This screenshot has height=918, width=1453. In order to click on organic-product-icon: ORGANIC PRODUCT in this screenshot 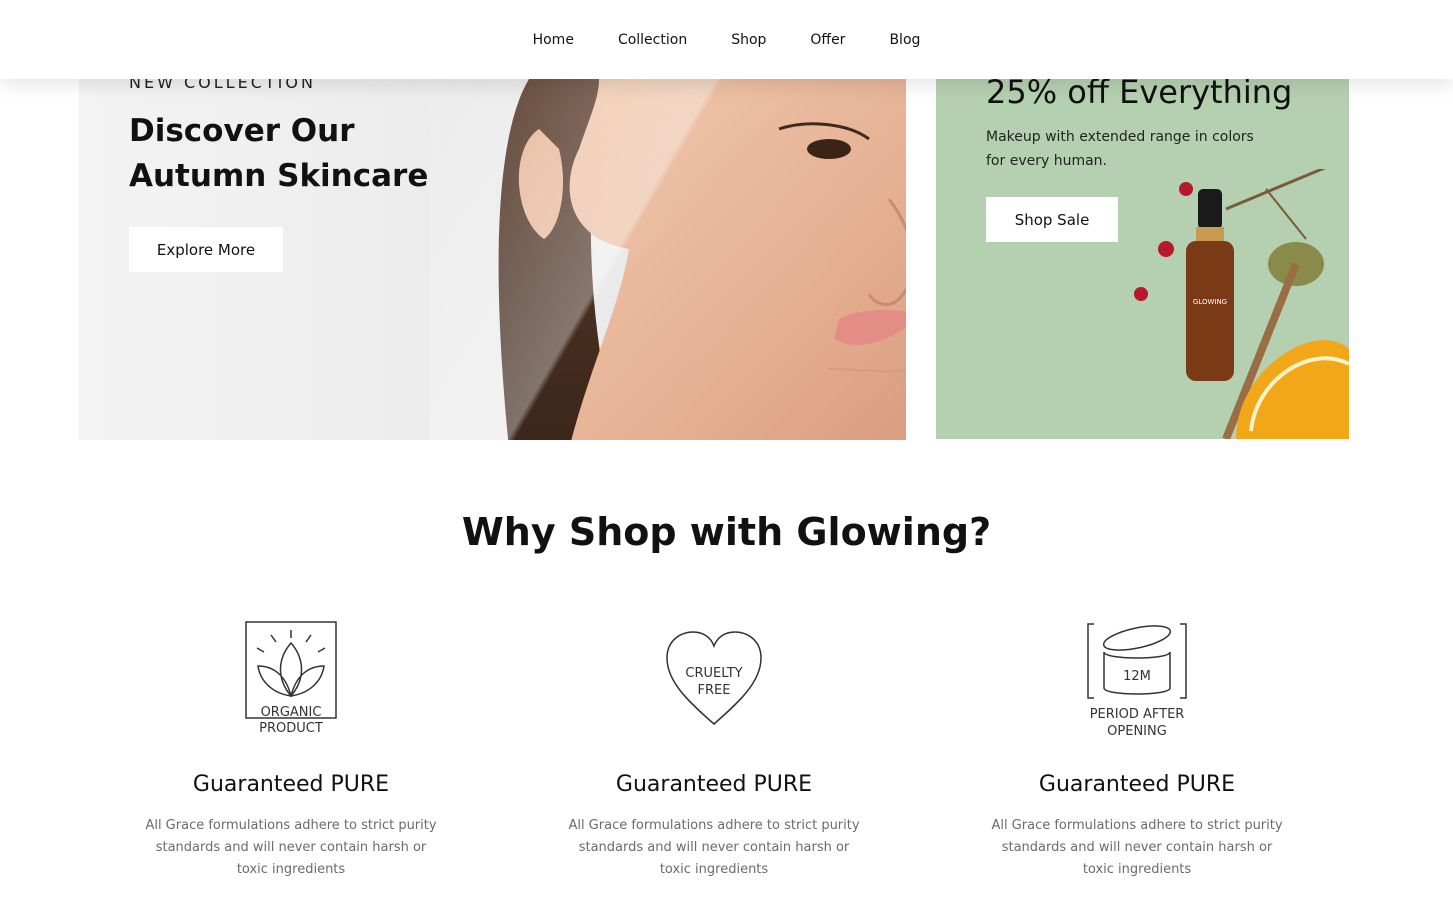, I will do `click(291, 678)`.